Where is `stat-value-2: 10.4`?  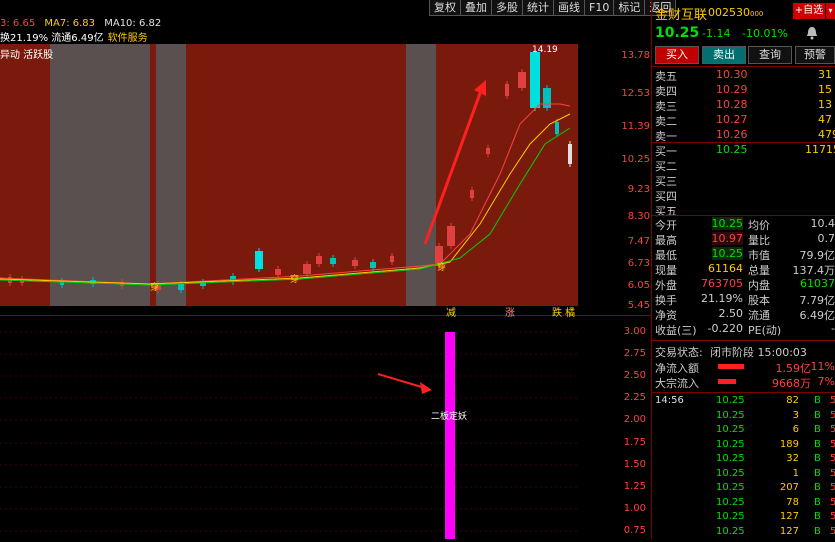 stat-value-2: 10.4 is located at coordinates (823, 223).